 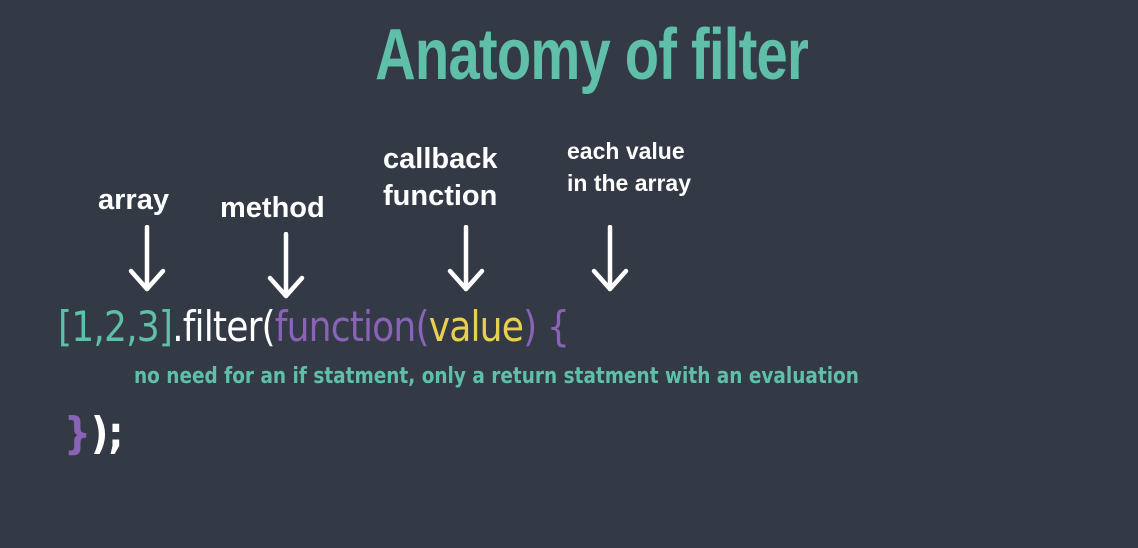 I want to click on closing-paren: );, so click(x=107, y=433).